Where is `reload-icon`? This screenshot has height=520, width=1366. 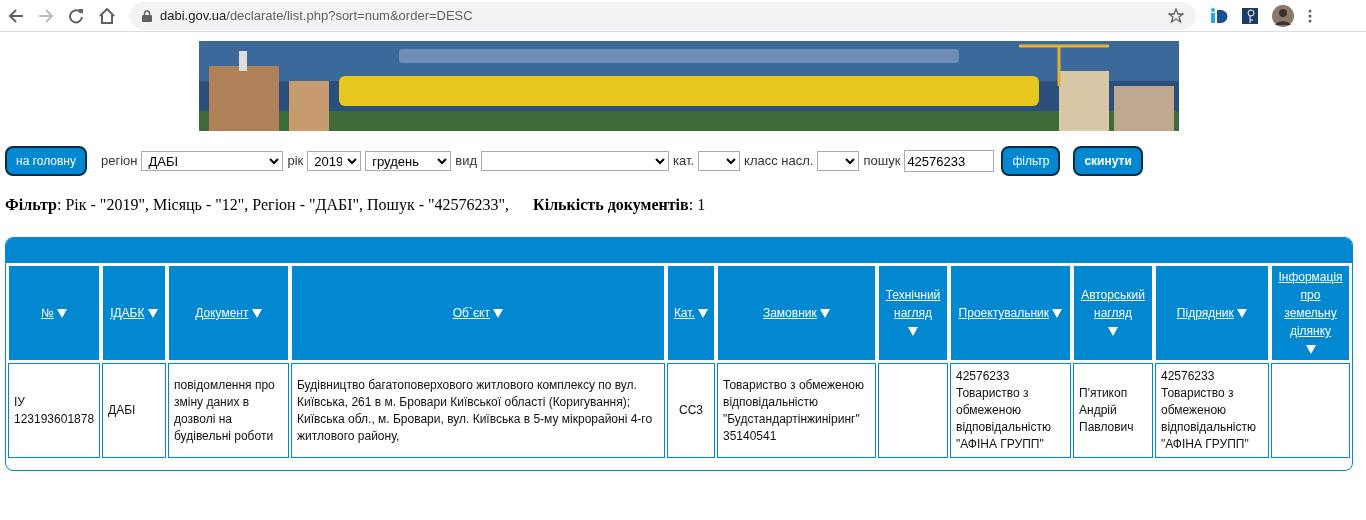 reload-icon is located at coordinates (76, 15).